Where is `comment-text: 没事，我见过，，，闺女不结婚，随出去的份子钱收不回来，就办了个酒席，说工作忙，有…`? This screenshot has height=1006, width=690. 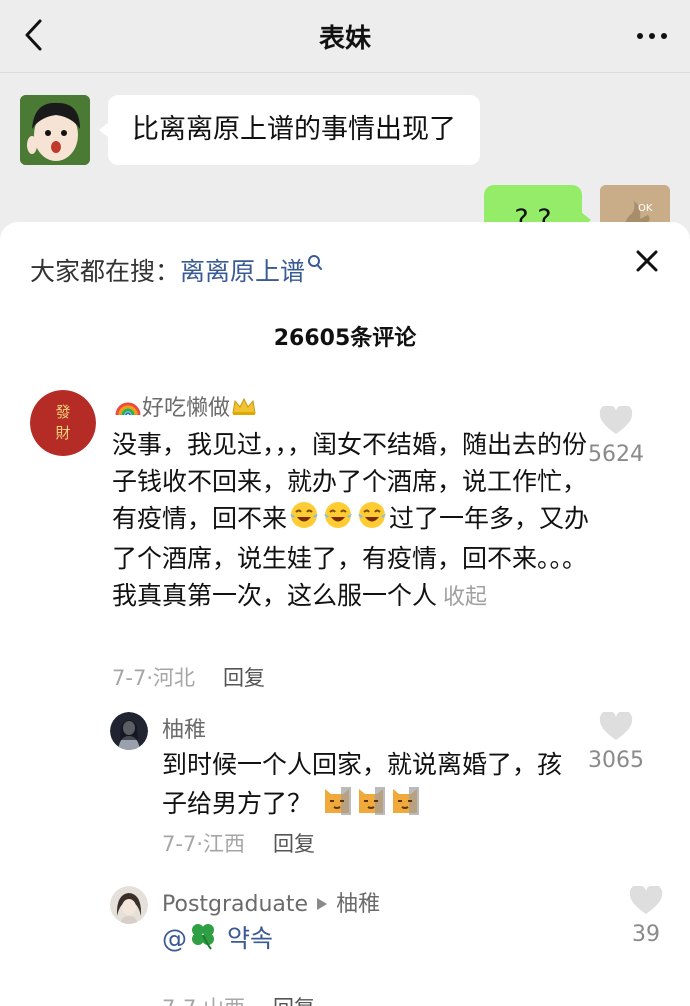
comment-text: 没事，我见过，，，闺女不结婚，随出去的份子钱收不回来，就办了个酒席，说工作忙，有… is located at coordinates (352, 521).